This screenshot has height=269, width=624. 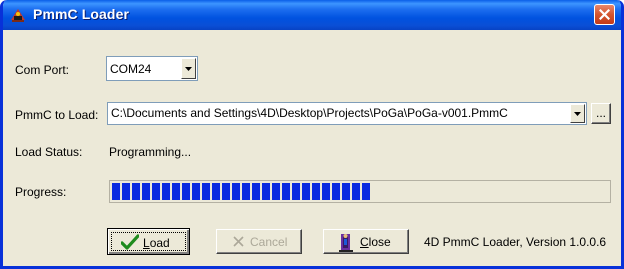 What do you see at coordinates (130, 242) in the screenshot?
I see `checkmark-icon` at bounding box center [130, 242].